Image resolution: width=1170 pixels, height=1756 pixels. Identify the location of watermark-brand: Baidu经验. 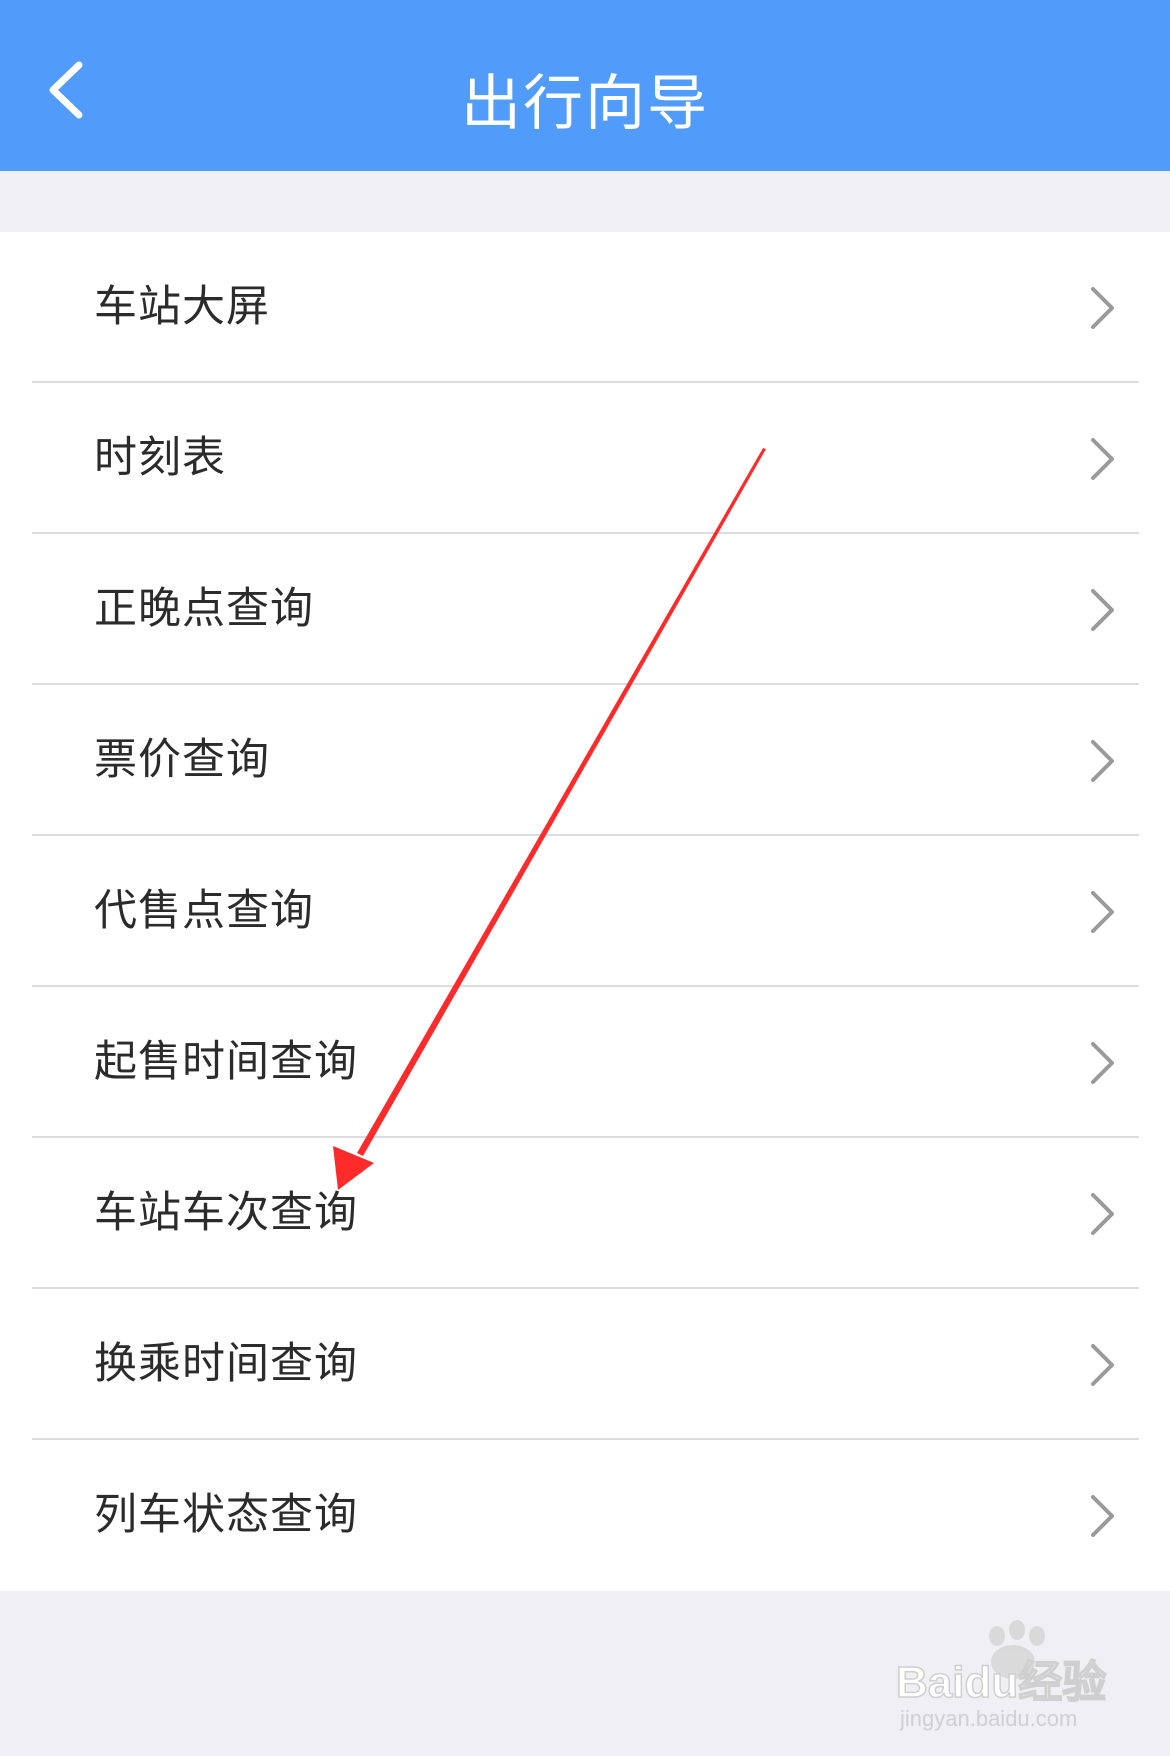
(1001, 1682).